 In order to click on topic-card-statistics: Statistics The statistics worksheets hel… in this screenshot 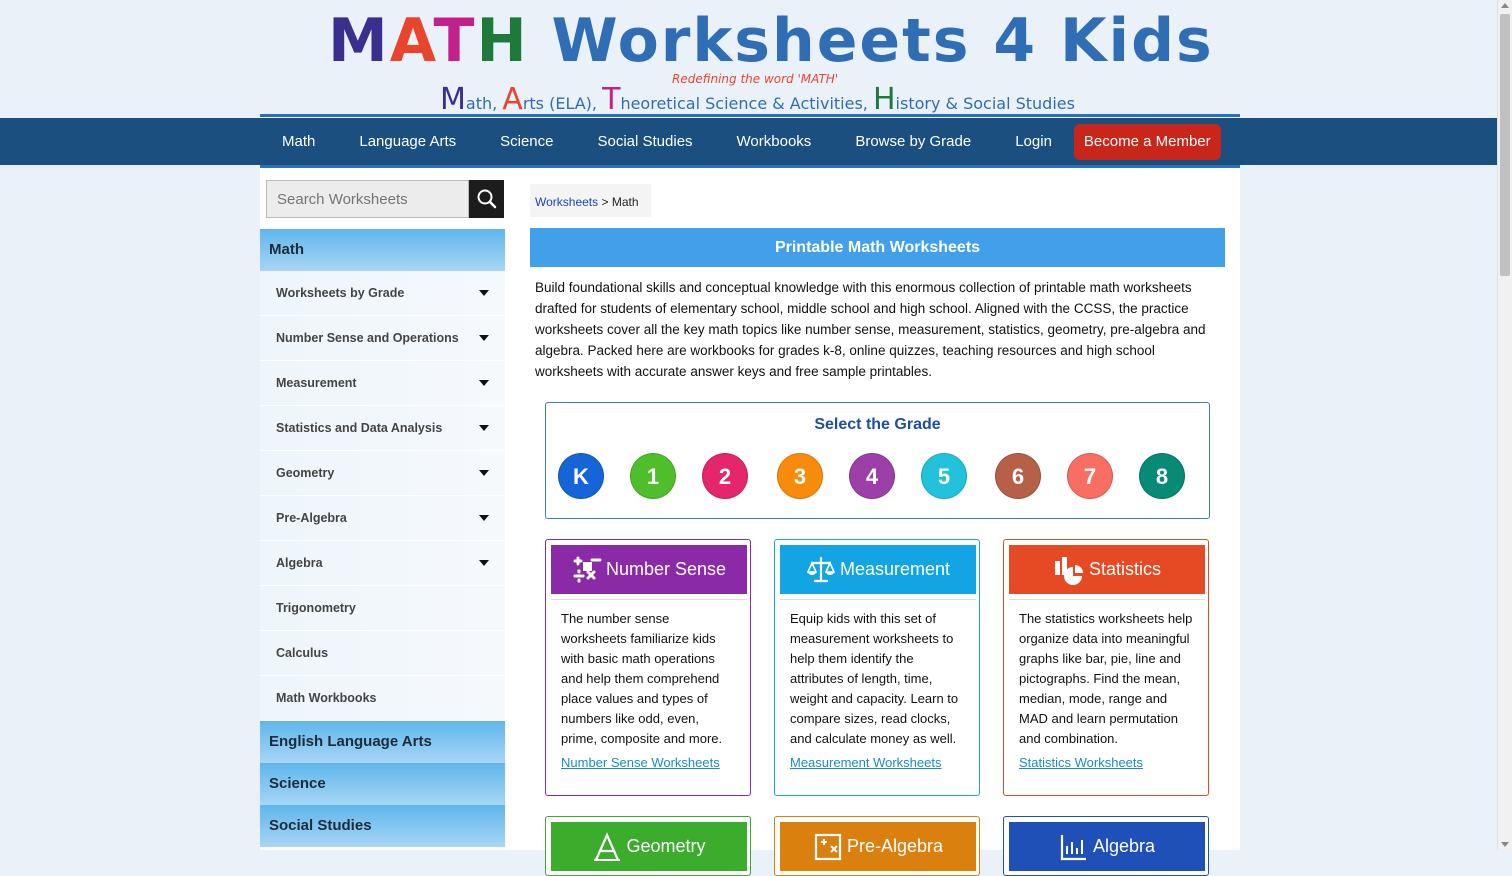, I will do `click(1106, 667)`.